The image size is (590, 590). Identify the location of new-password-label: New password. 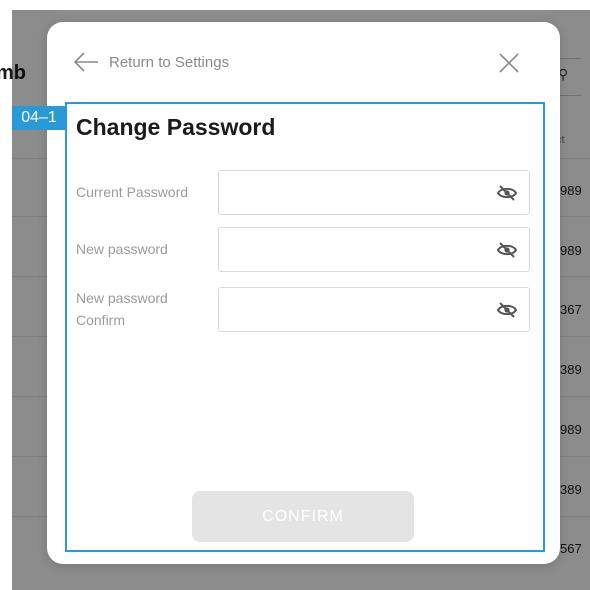
(122, 249).